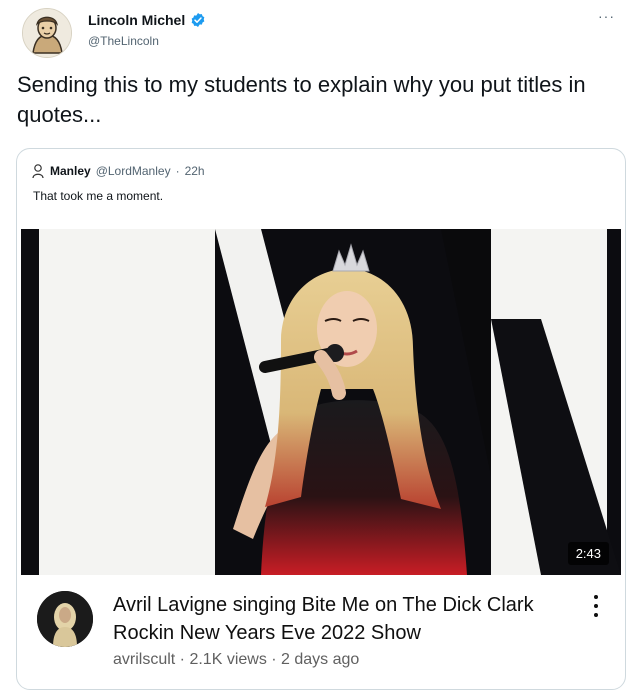 This screenshot has height=695, width=631. I want to click on author-avatar, so click(47, 33).